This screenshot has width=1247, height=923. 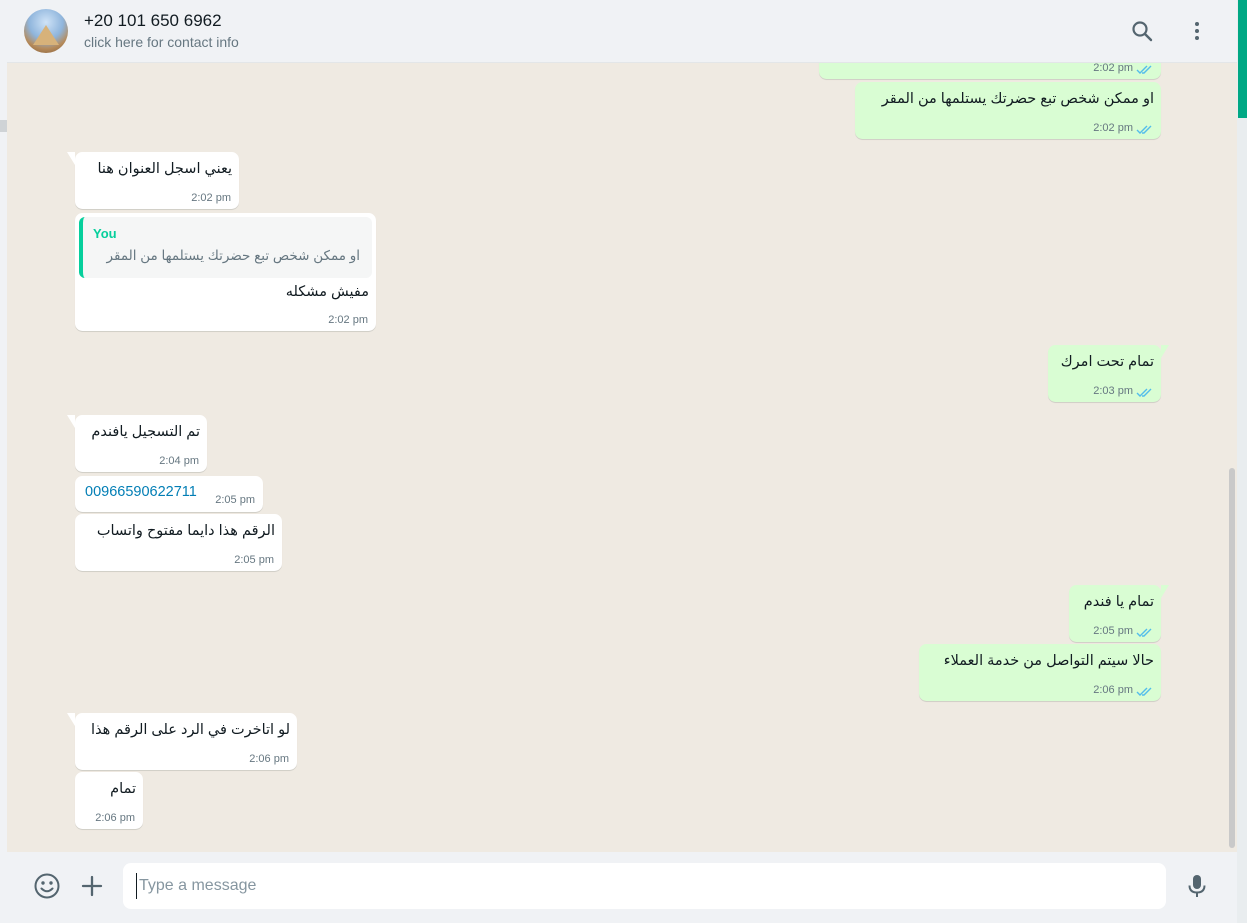 I want to click on contact-info-hint: click here for contact info, so click(x=161, y=42).